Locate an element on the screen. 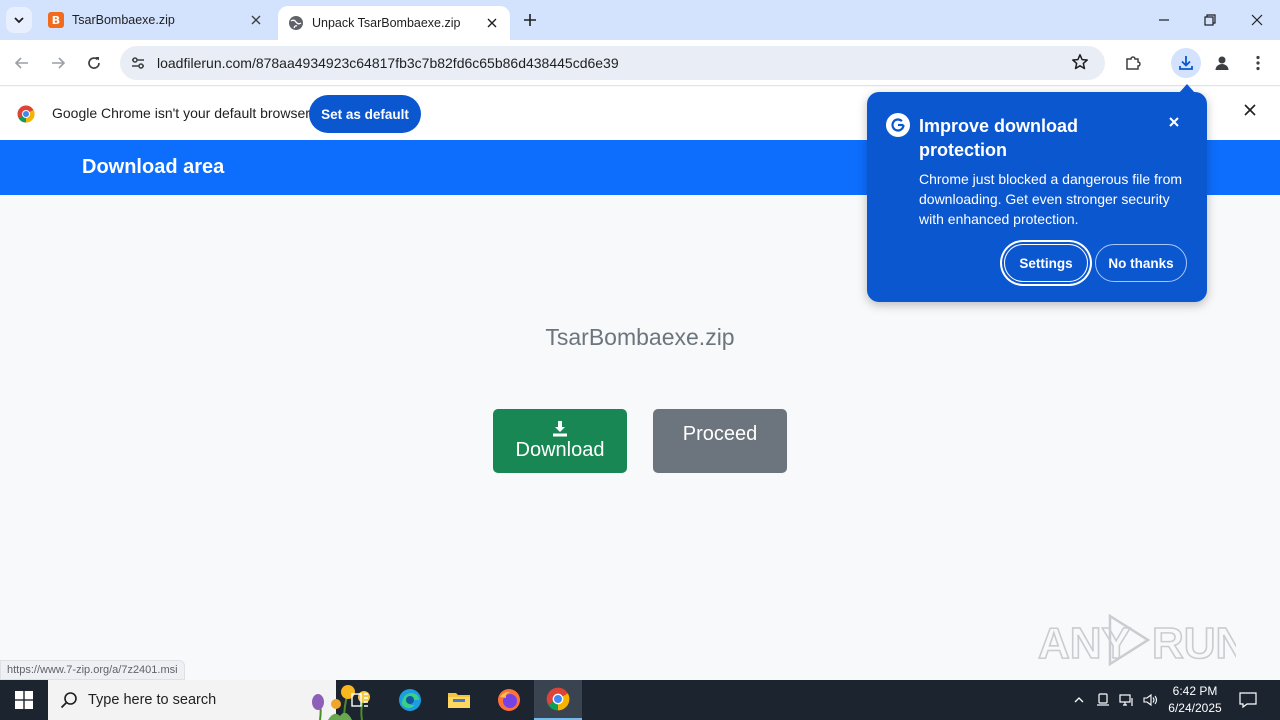  speaker-icon is located at coordinates (1150, 700).